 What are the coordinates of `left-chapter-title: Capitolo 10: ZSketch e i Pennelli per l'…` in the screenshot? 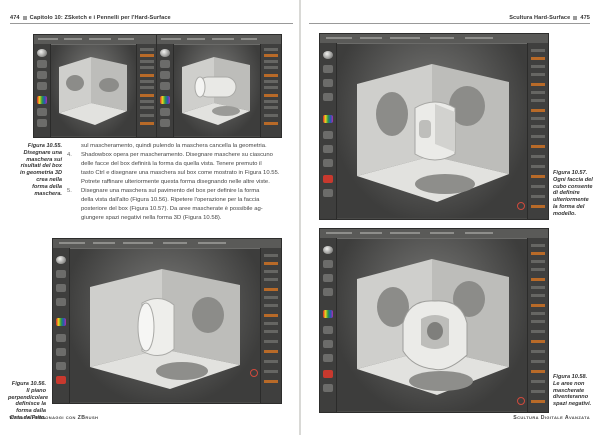 It's located at (100, 18).